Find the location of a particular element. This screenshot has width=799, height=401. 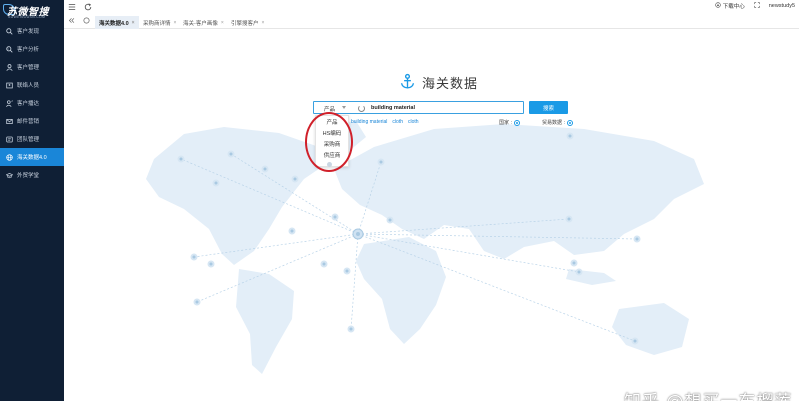

fullscreen-icon is located at coordinates (757, 6).